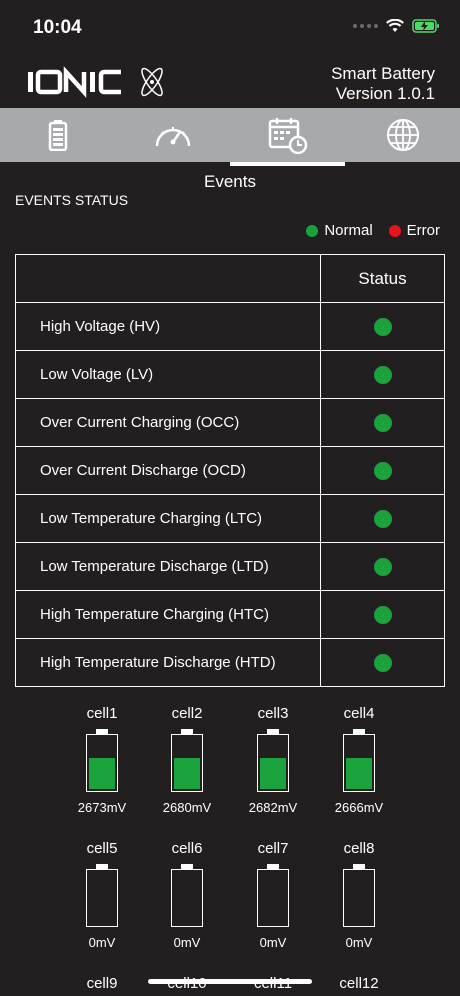 The height and width of the screenshot is (996, 460). What do you see at coordinates (273, 807) in the screenshot?
I see `cell-voltage: 2682mV` at bounding box center [273, 807].